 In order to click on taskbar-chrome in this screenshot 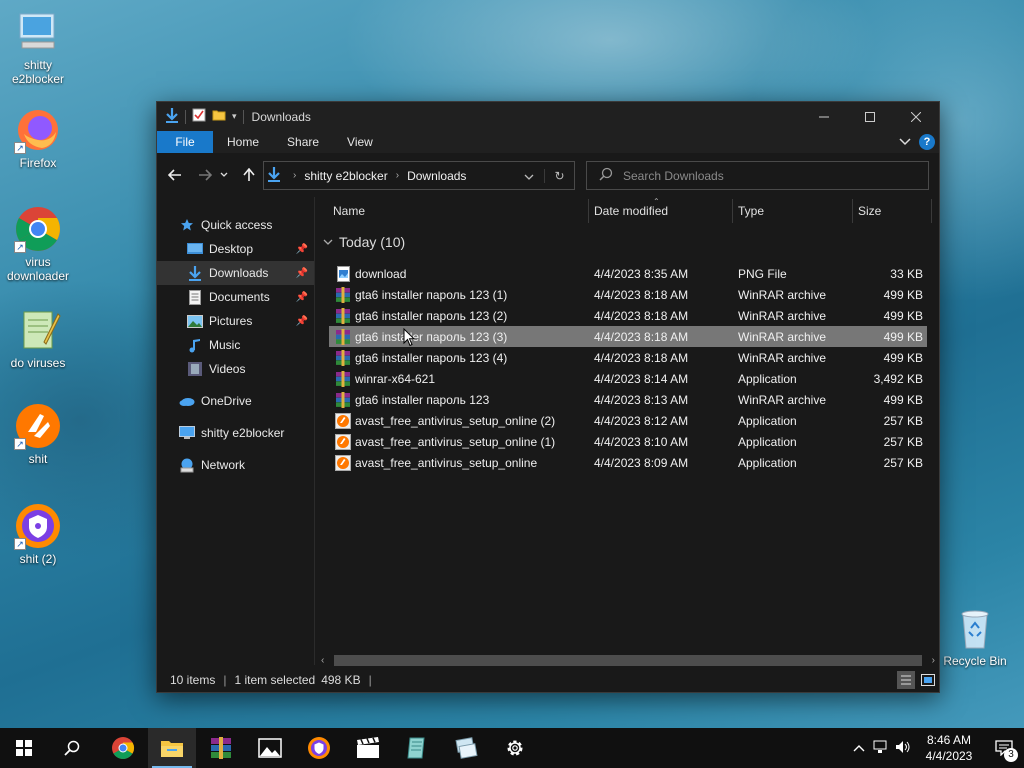, I will do `click(123, 748)`.